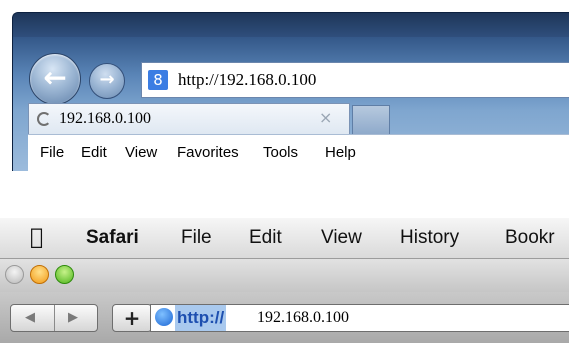 The height and width of the screenshot is (343, 569). I want to click on loading-spinner-icon, so click(44, 119).